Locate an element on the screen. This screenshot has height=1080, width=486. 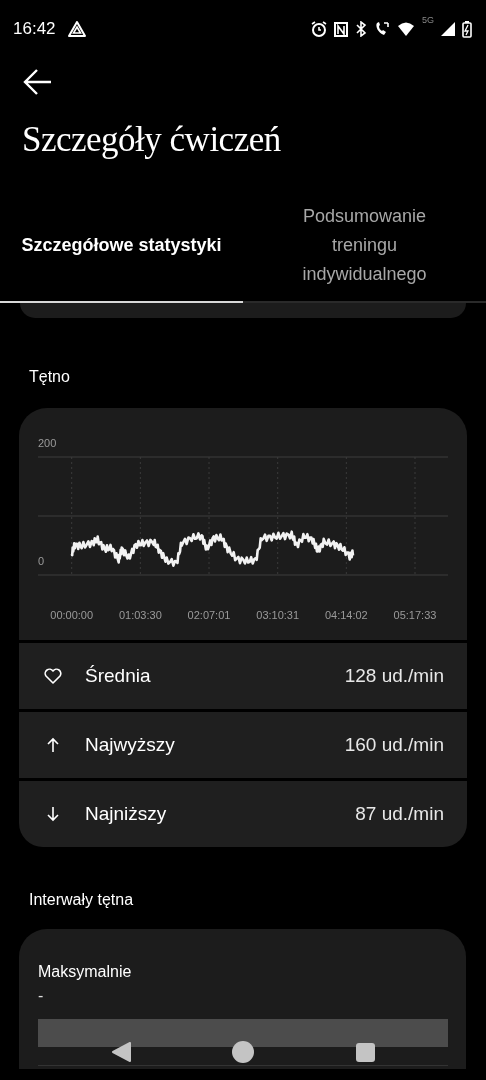
battery-icon is located at coordinates (467, 29).